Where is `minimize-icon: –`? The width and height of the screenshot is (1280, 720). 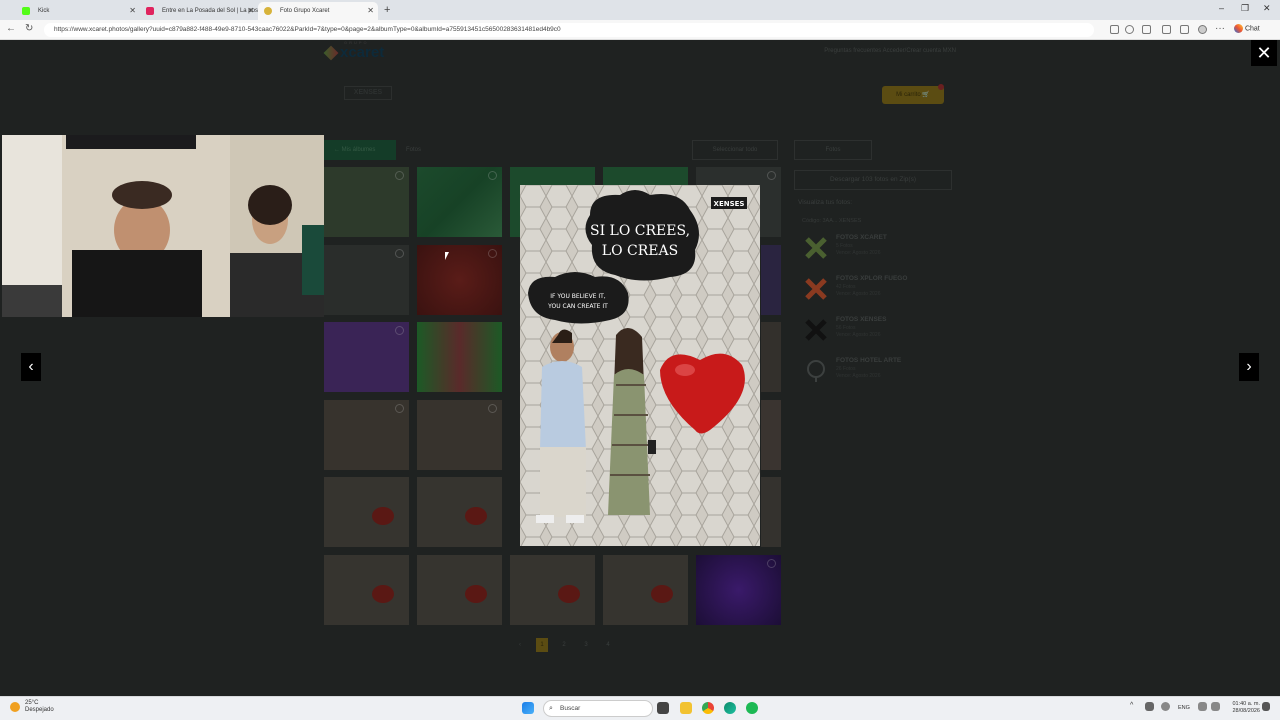
minimize-icon: – is located at coordinates (1221, 8).